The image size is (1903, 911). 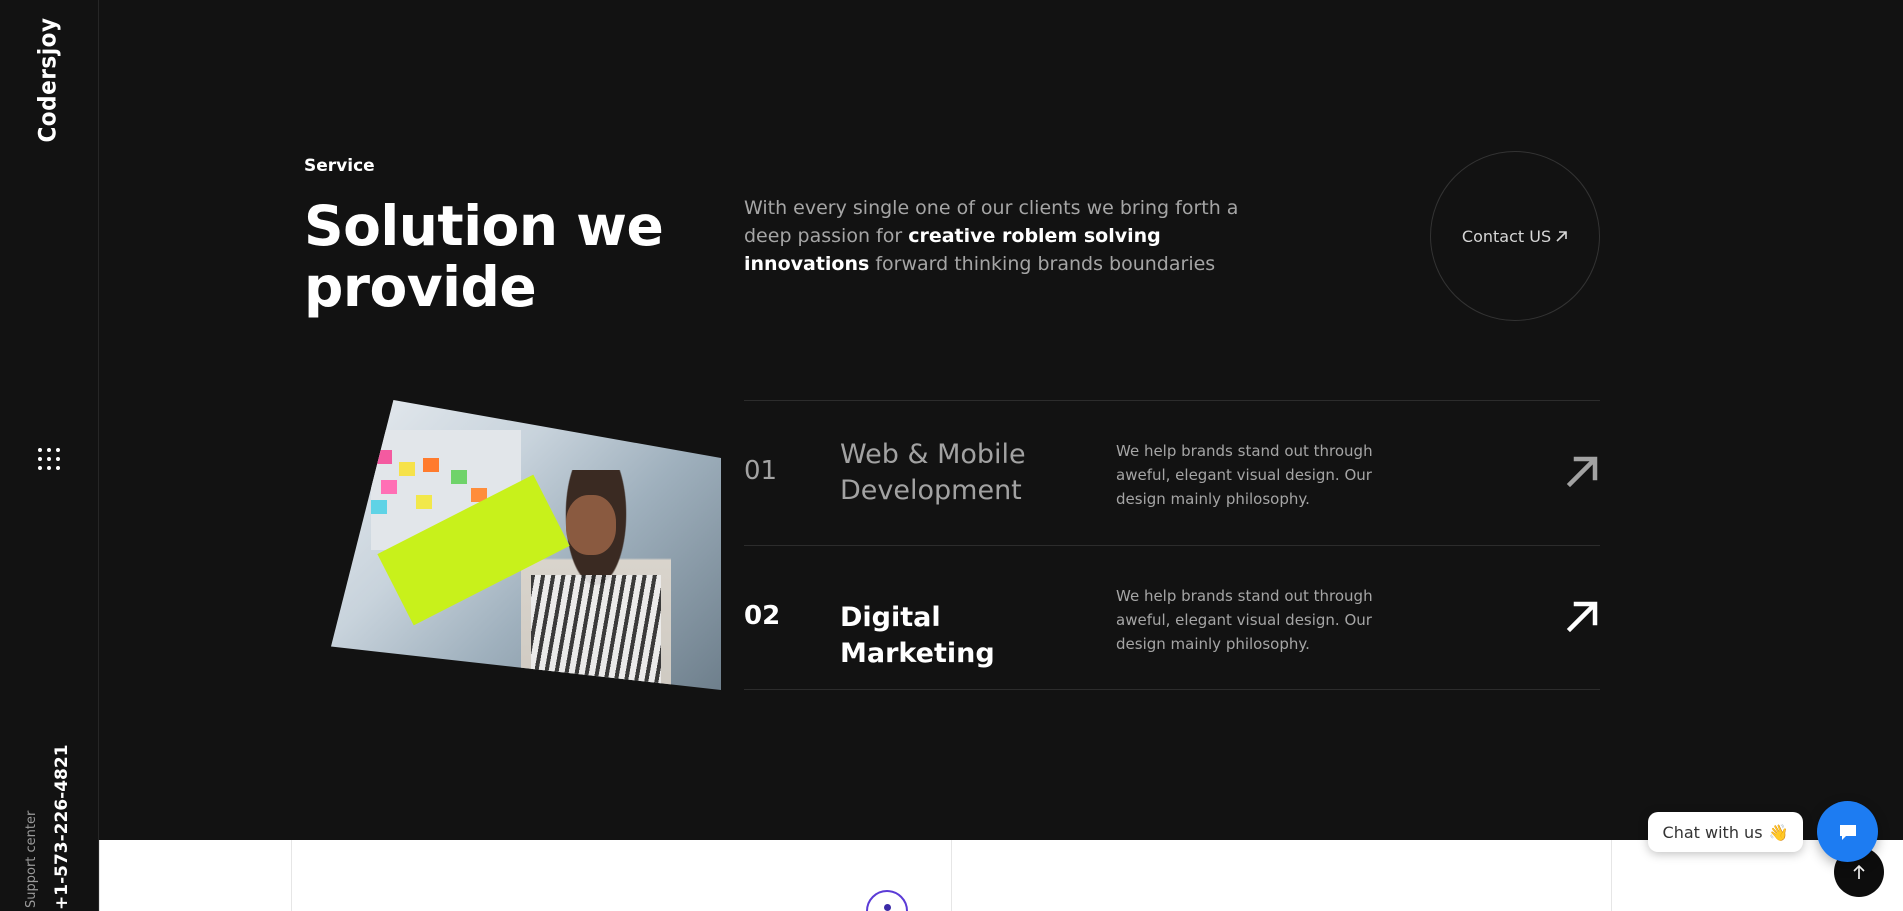 What do you see at coordinates (46, 827) in the screenshot?
I see `support-center: Support center +1-573-226-4821` at bounding box center [46, 827].